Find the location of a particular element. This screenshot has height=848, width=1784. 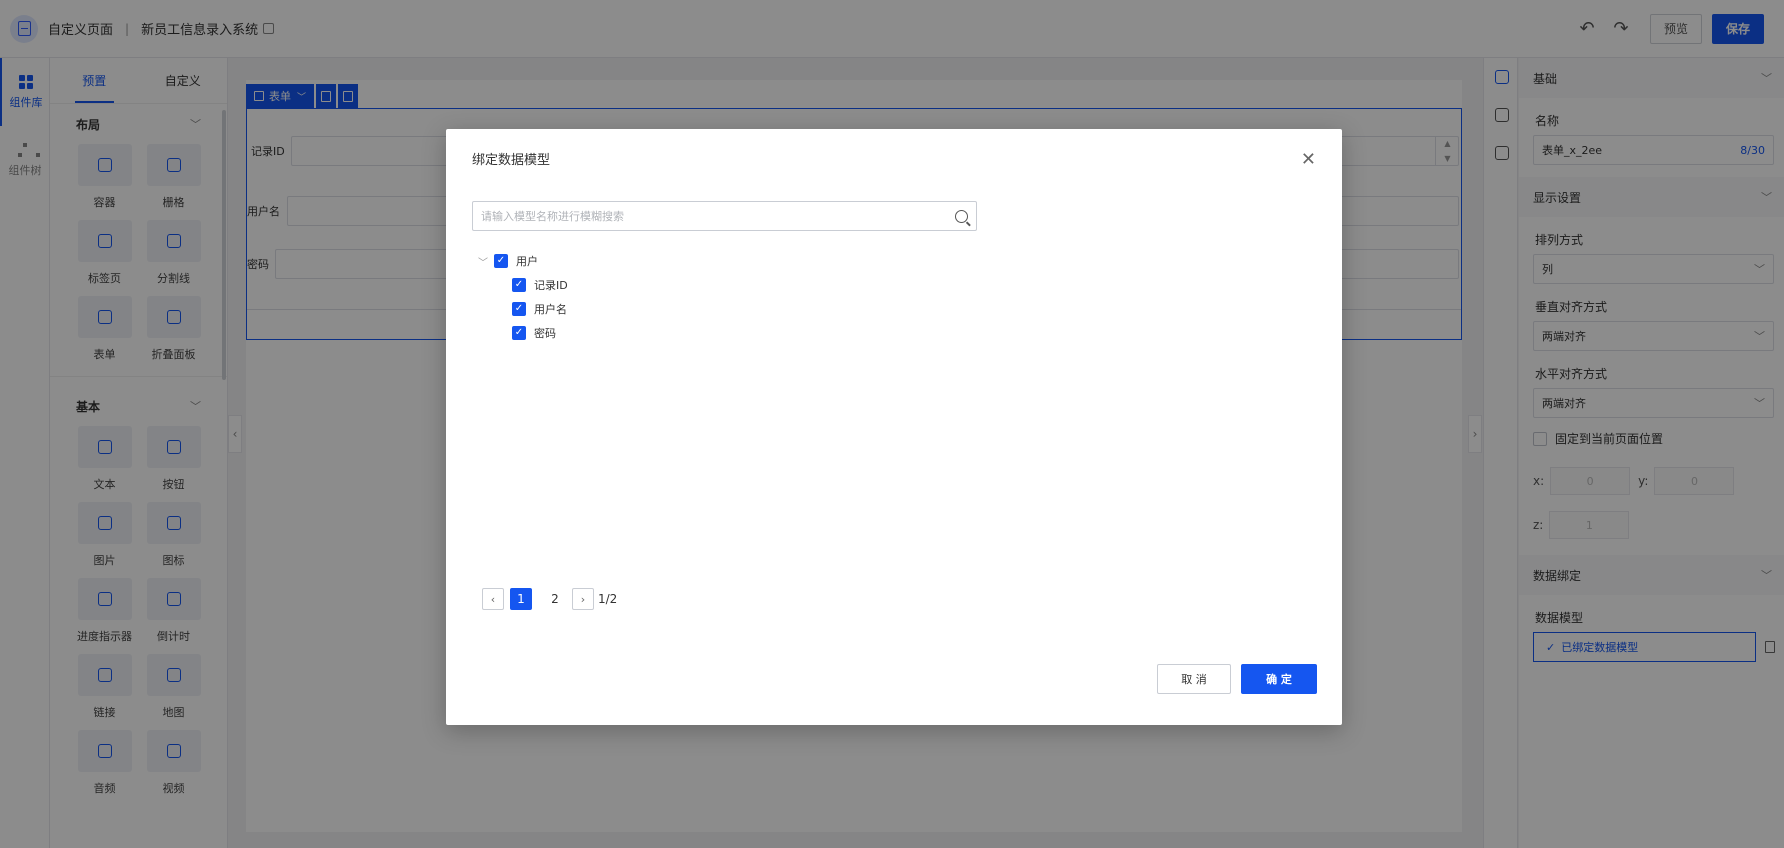

tree-node-label: 用户名 is located at coordinates (550, 309).